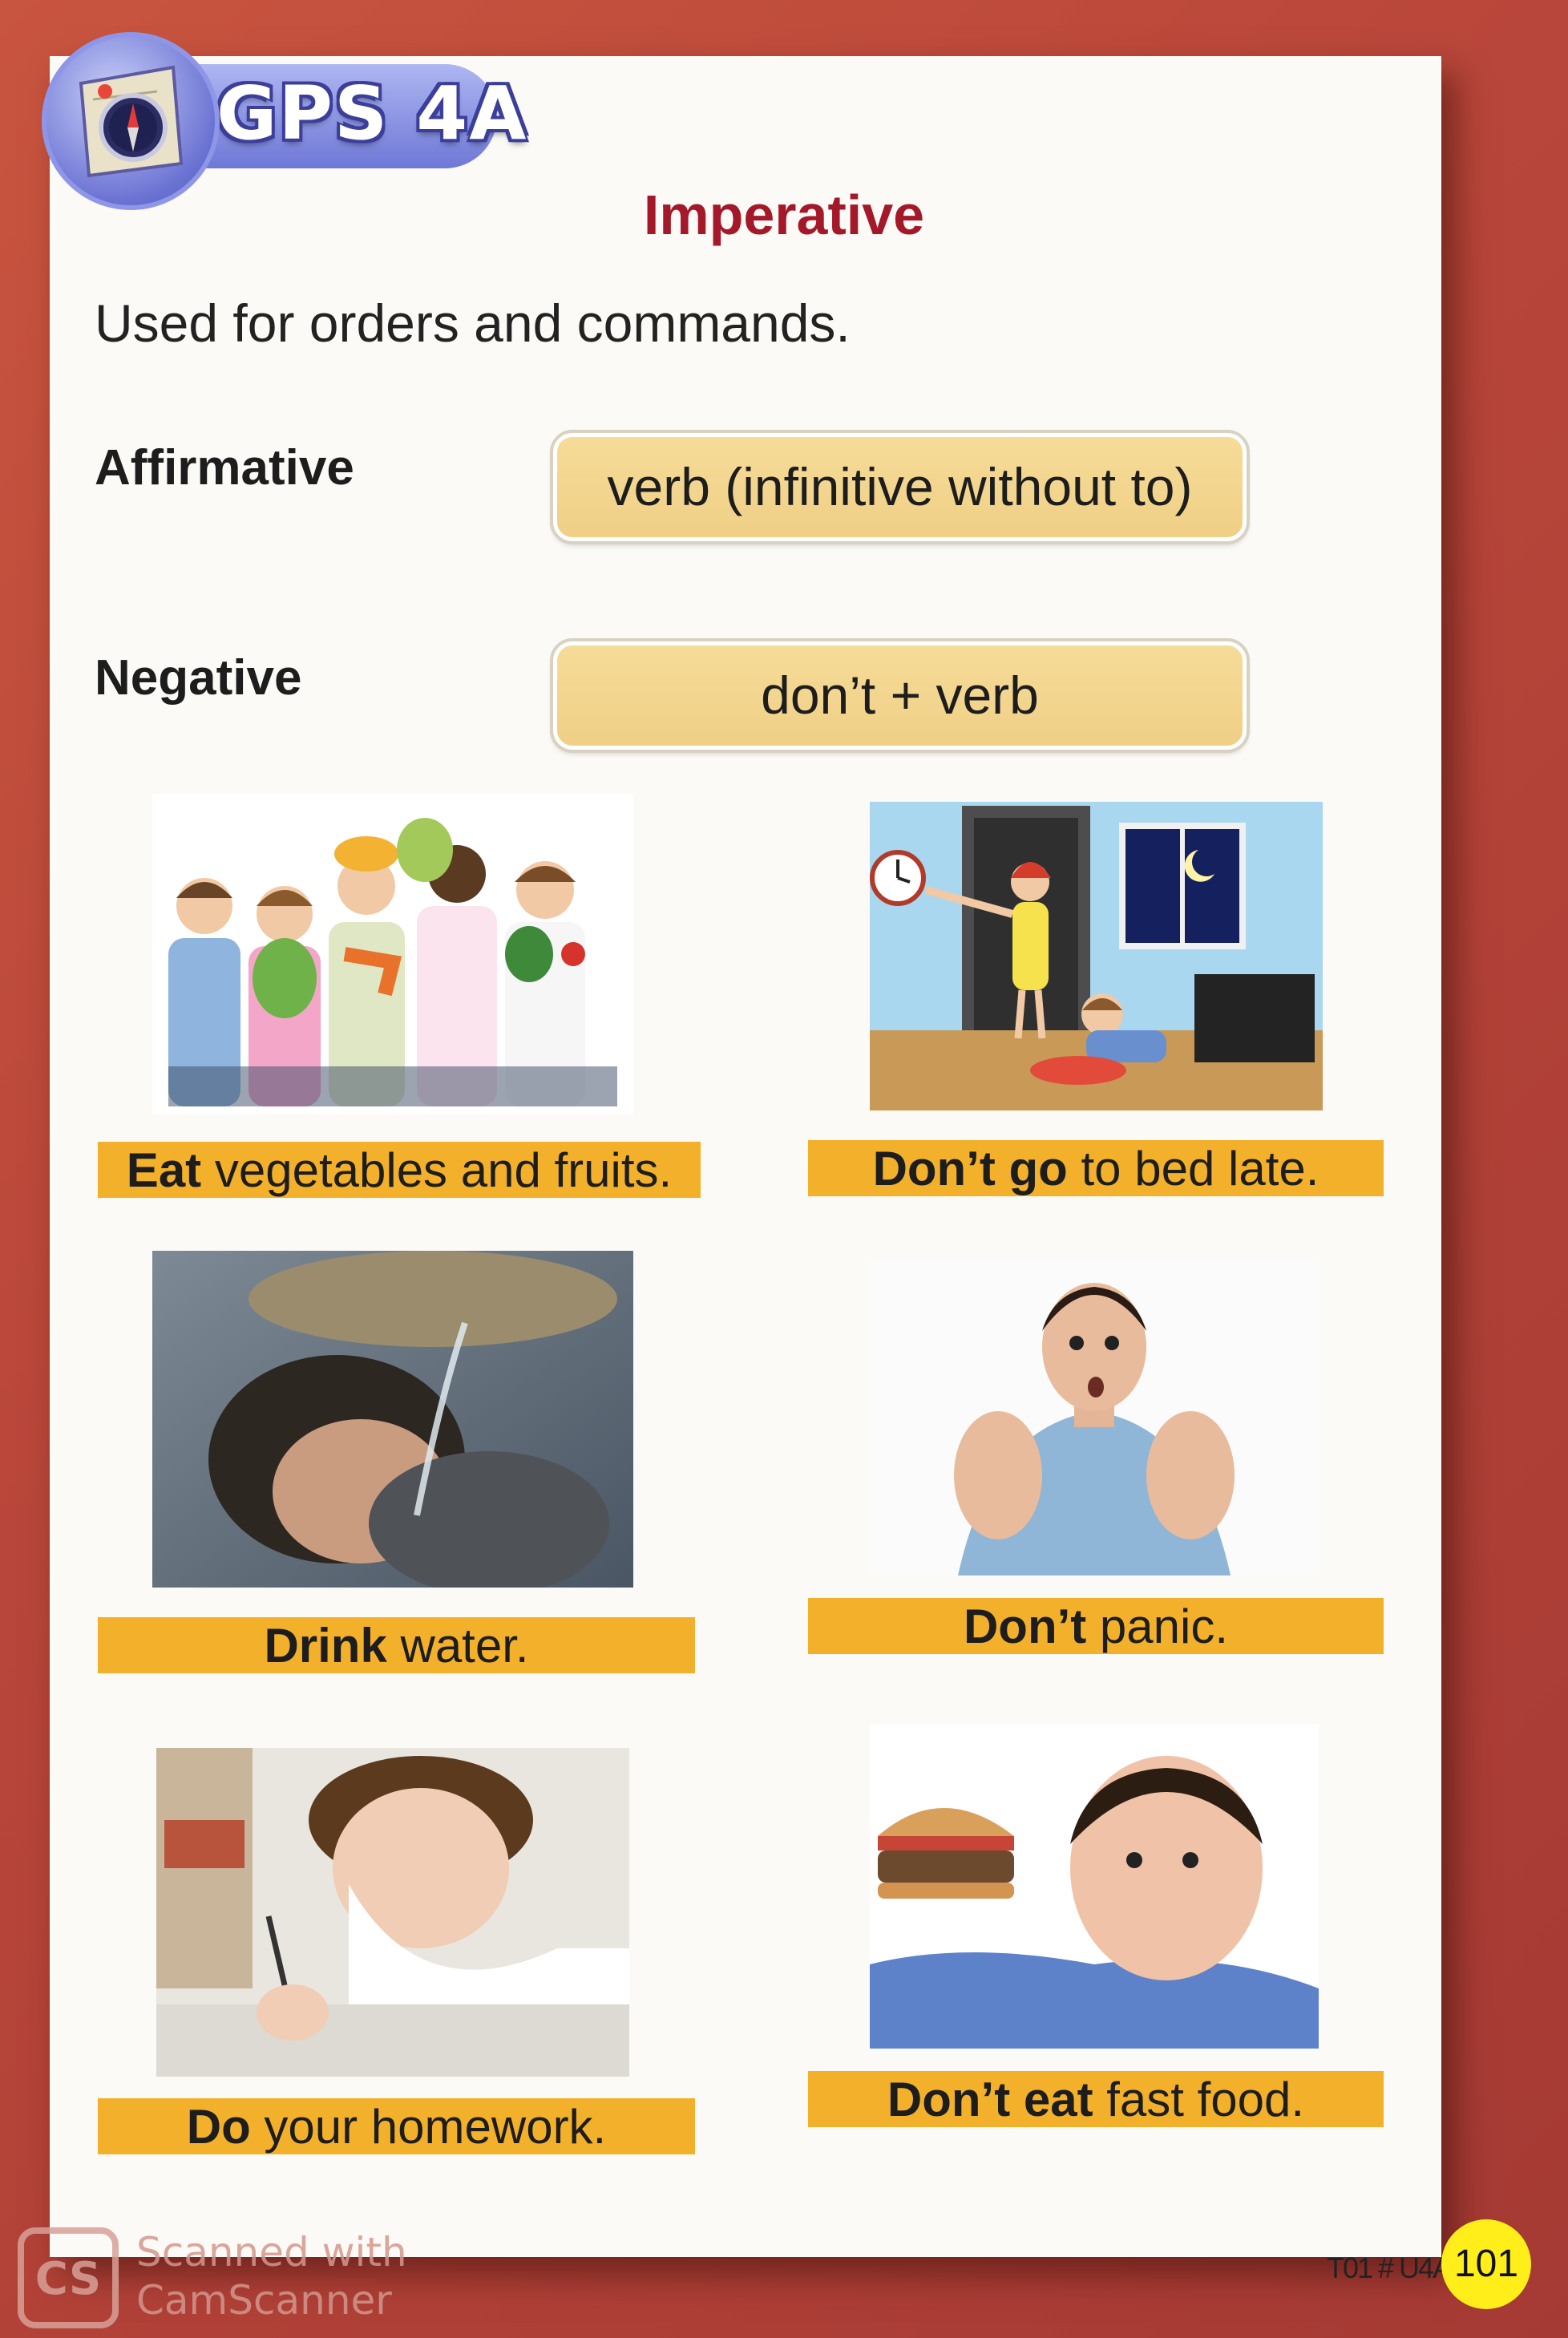 This screenshot has width=1568, height=2338. I want to click on panicked-man-image, so click(1094, 1417).